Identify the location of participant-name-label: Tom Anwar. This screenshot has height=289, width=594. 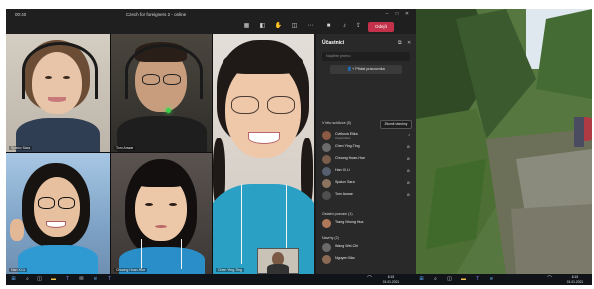
(125, 148).